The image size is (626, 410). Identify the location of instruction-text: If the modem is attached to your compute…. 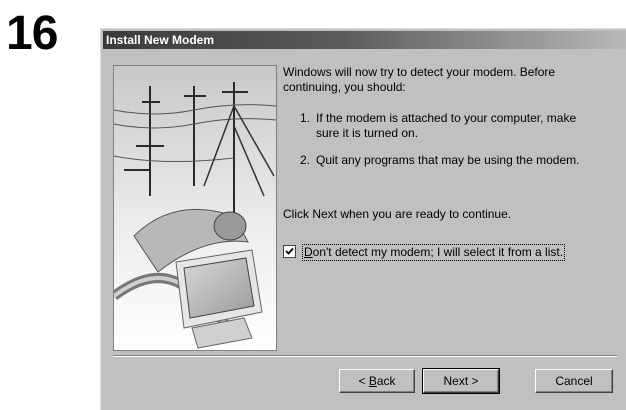
(446, 125).